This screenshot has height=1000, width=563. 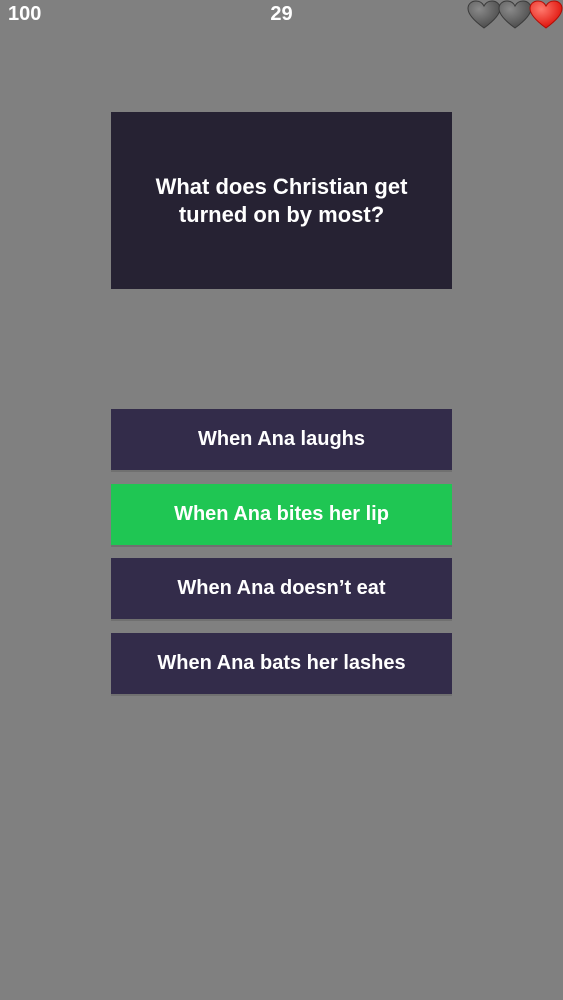 What do you see at coordinates (281, 588) in the screenshot?
I see `answer-button-3: When Ana doesn’t eat` at bounding box center [281, 588].